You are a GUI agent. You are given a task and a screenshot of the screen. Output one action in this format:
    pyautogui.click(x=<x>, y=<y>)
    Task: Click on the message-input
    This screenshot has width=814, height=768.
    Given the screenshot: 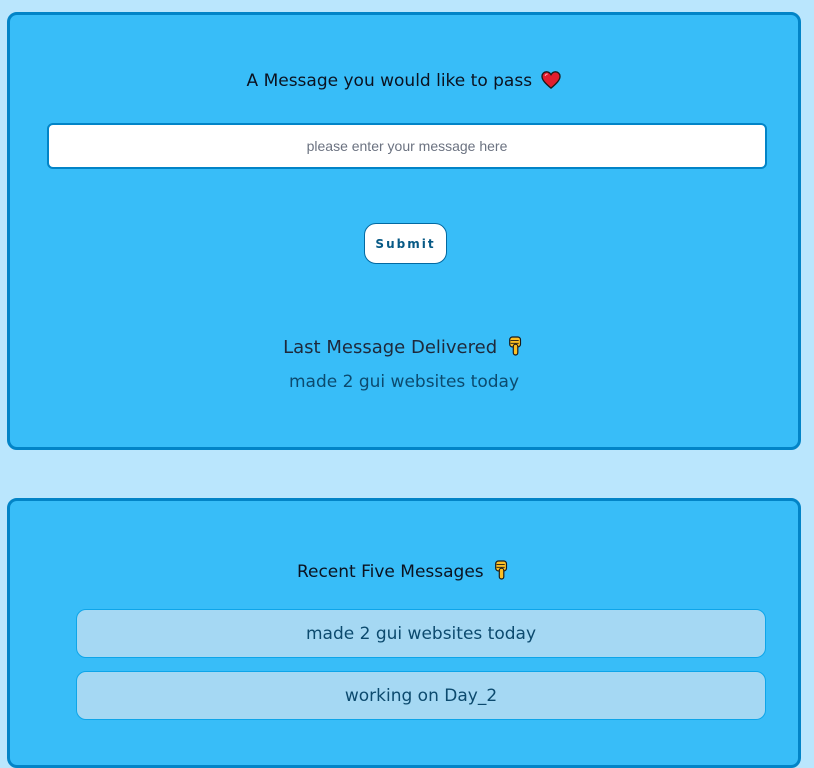 What is the action you would take?
    pyautogui.click(x=407, y=146)
    